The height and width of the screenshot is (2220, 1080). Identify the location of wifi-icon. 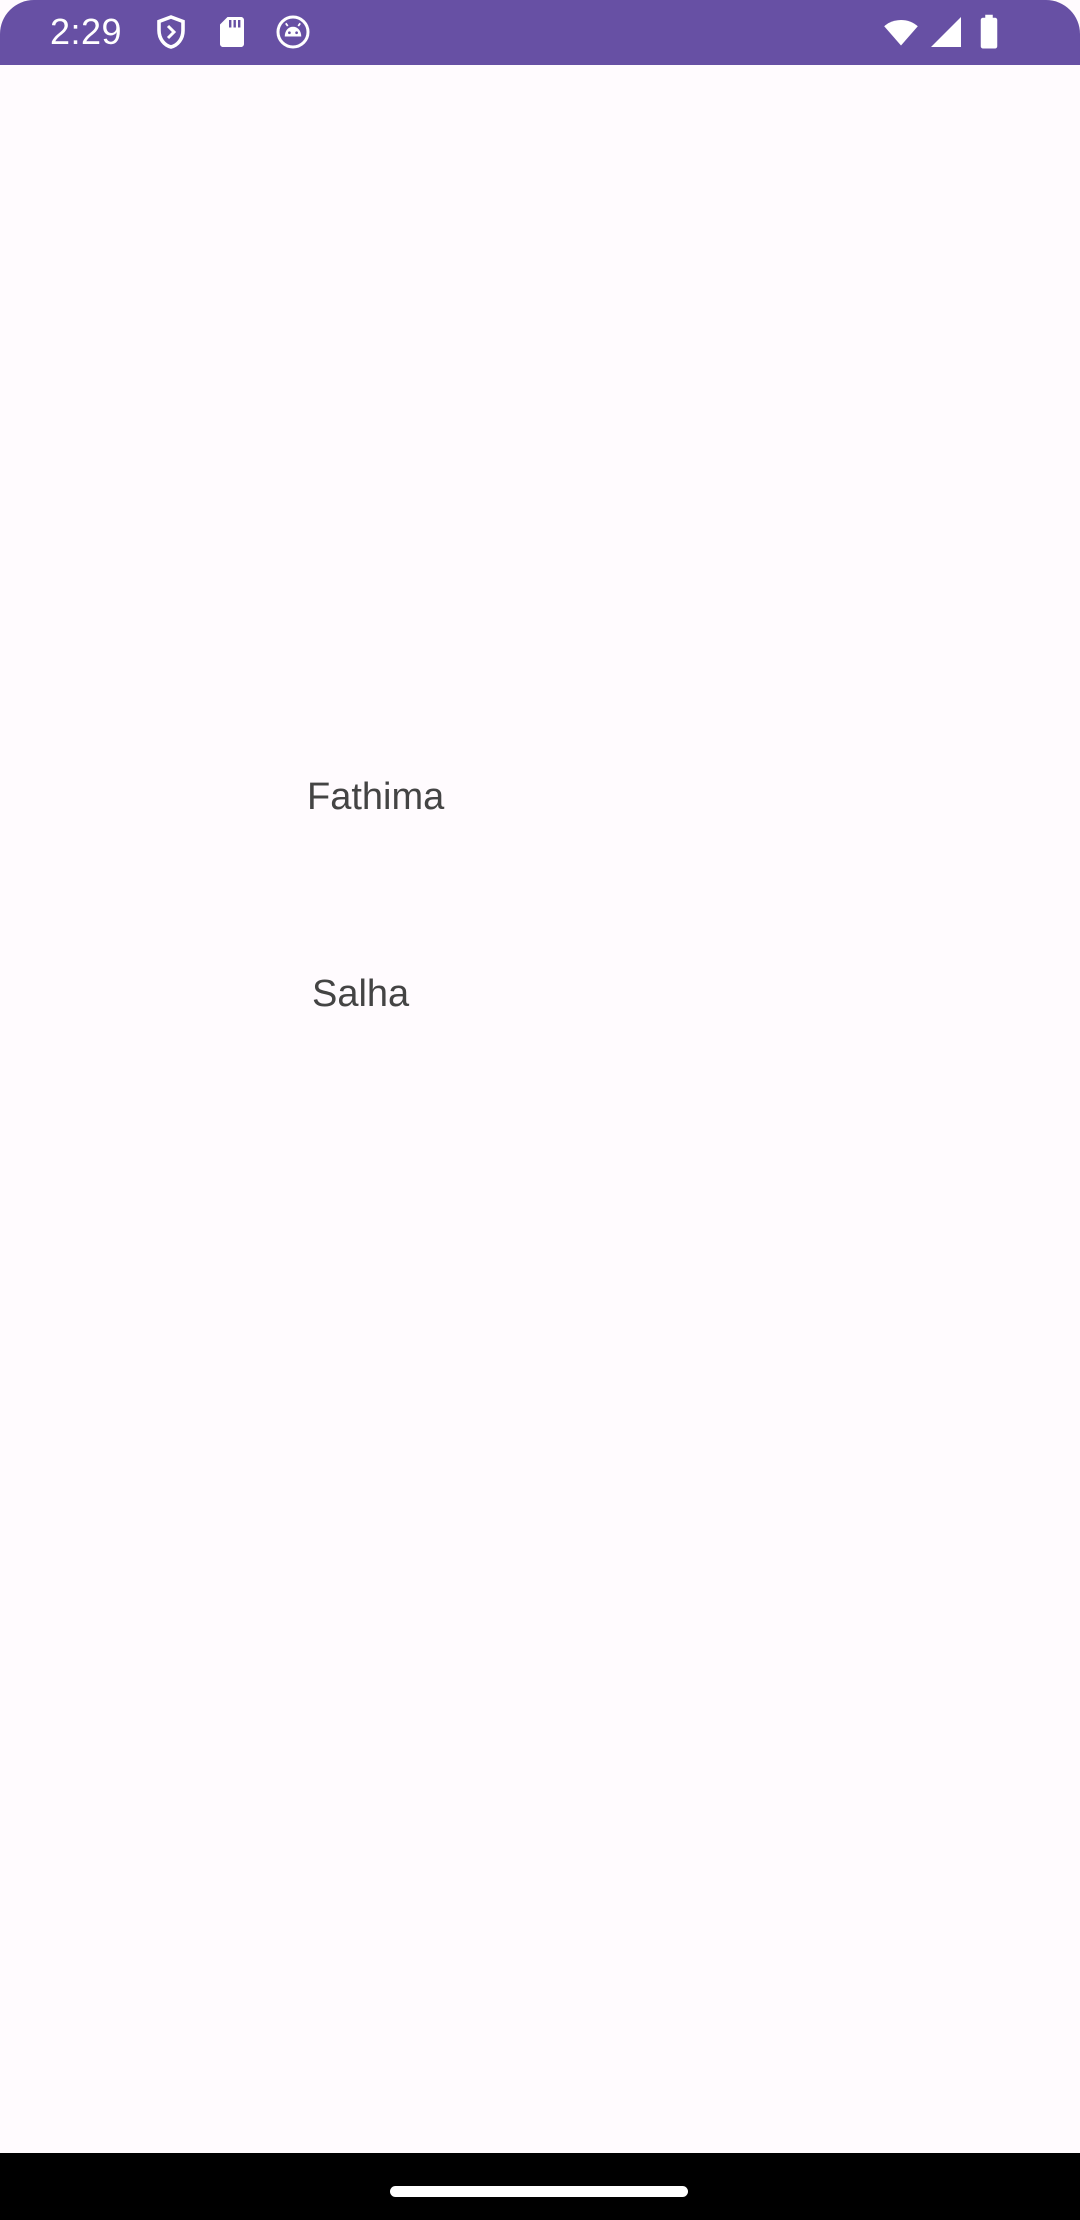
(901, 32).